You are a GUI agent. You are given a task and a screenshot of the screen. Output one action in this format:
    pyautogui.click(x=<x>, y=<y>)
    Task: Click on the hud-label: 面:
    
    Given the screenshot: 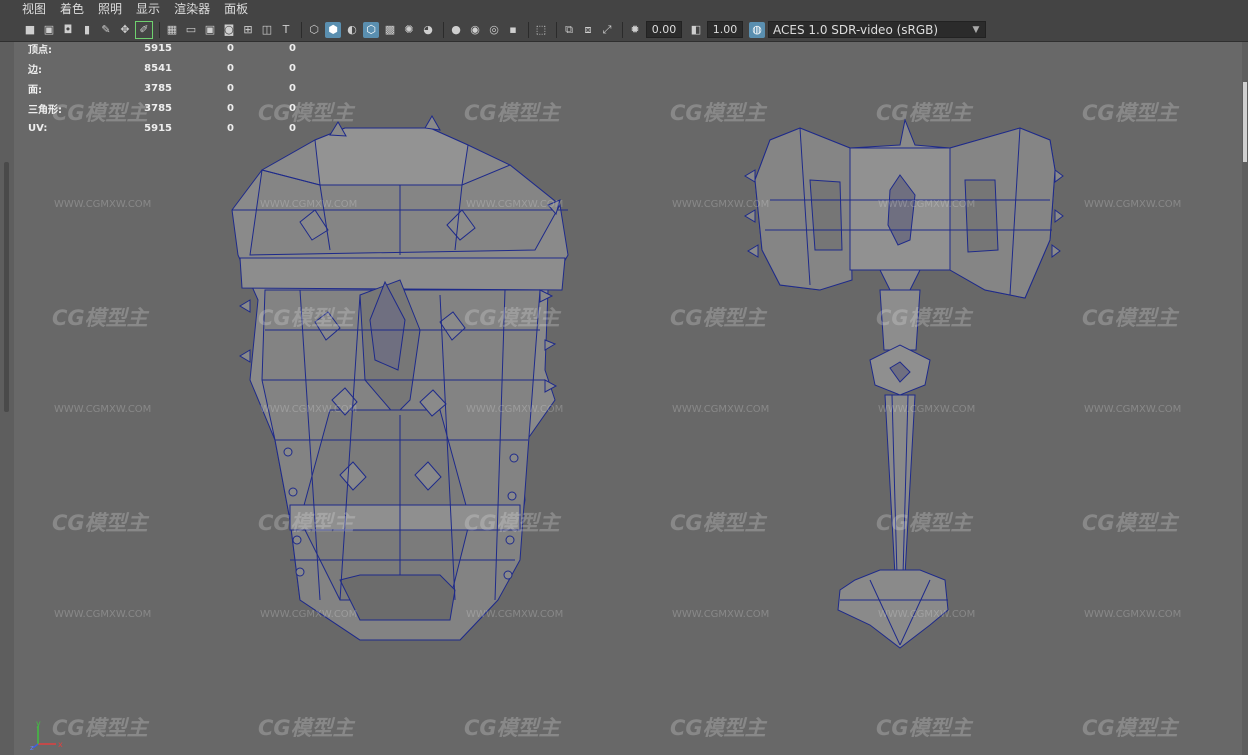 What is the action you would take?
    pyautogui.click(x=35, y=90)
    